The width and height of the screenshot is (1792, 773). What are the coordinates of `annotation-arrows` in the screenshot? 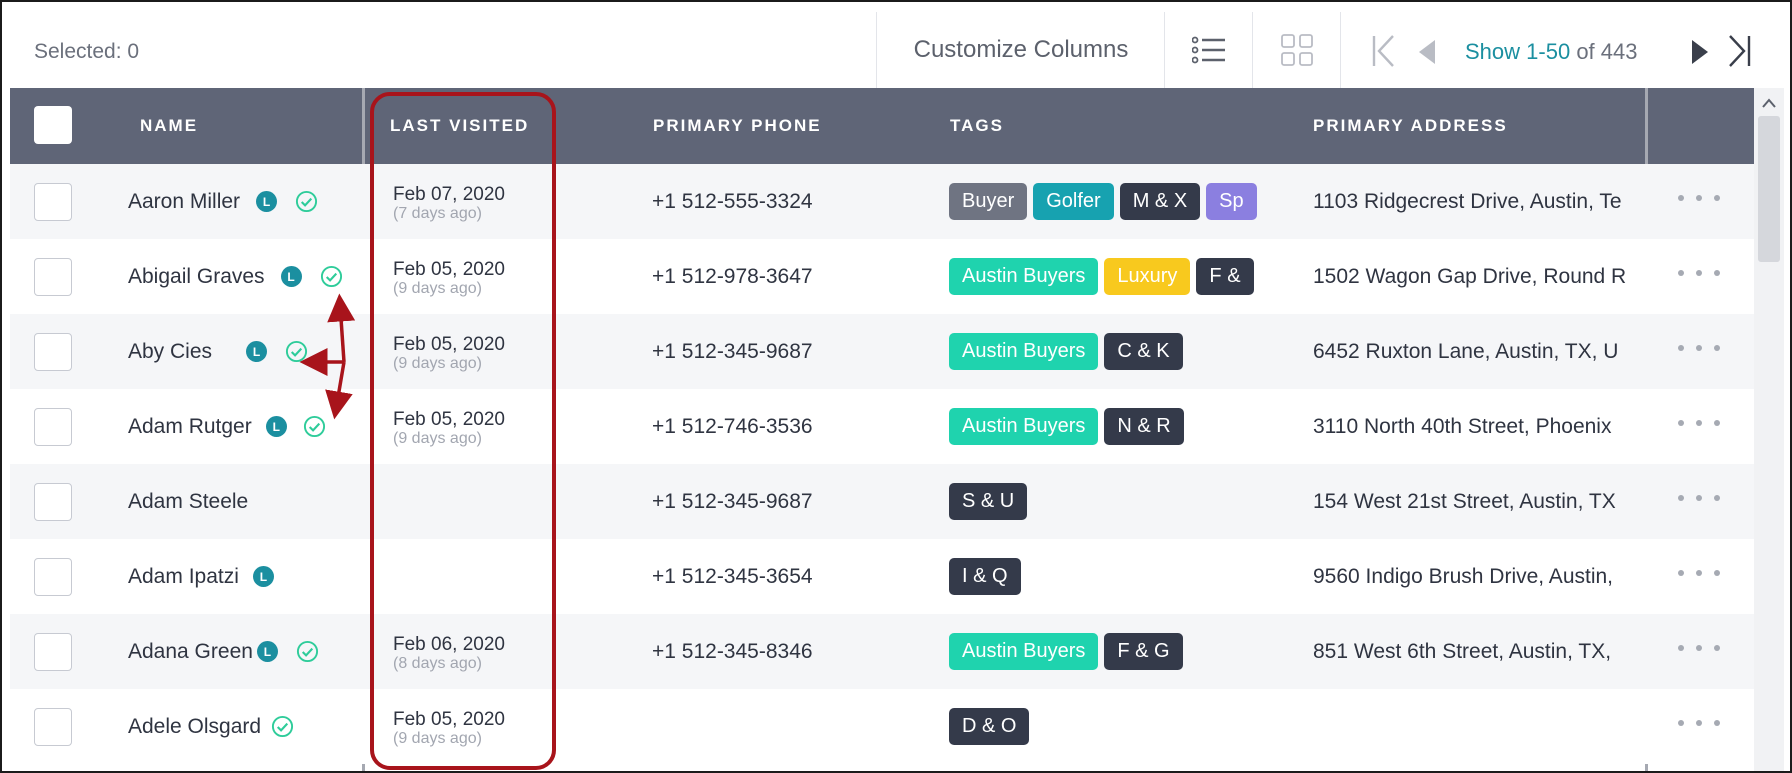 It's located at (327, 356).